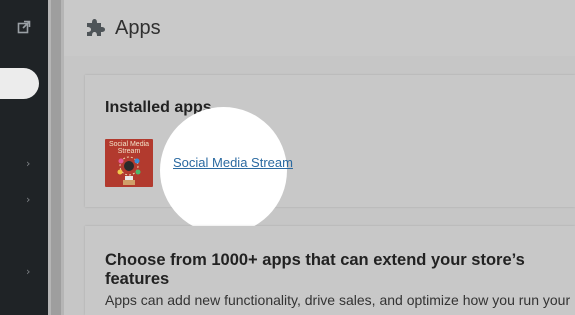 The image size is (575, 315). What do you see at coordinates (129, 163) in the screenshot?
I see `app-thumbnail: Social Media Stream` at bounding box center [129, 163].